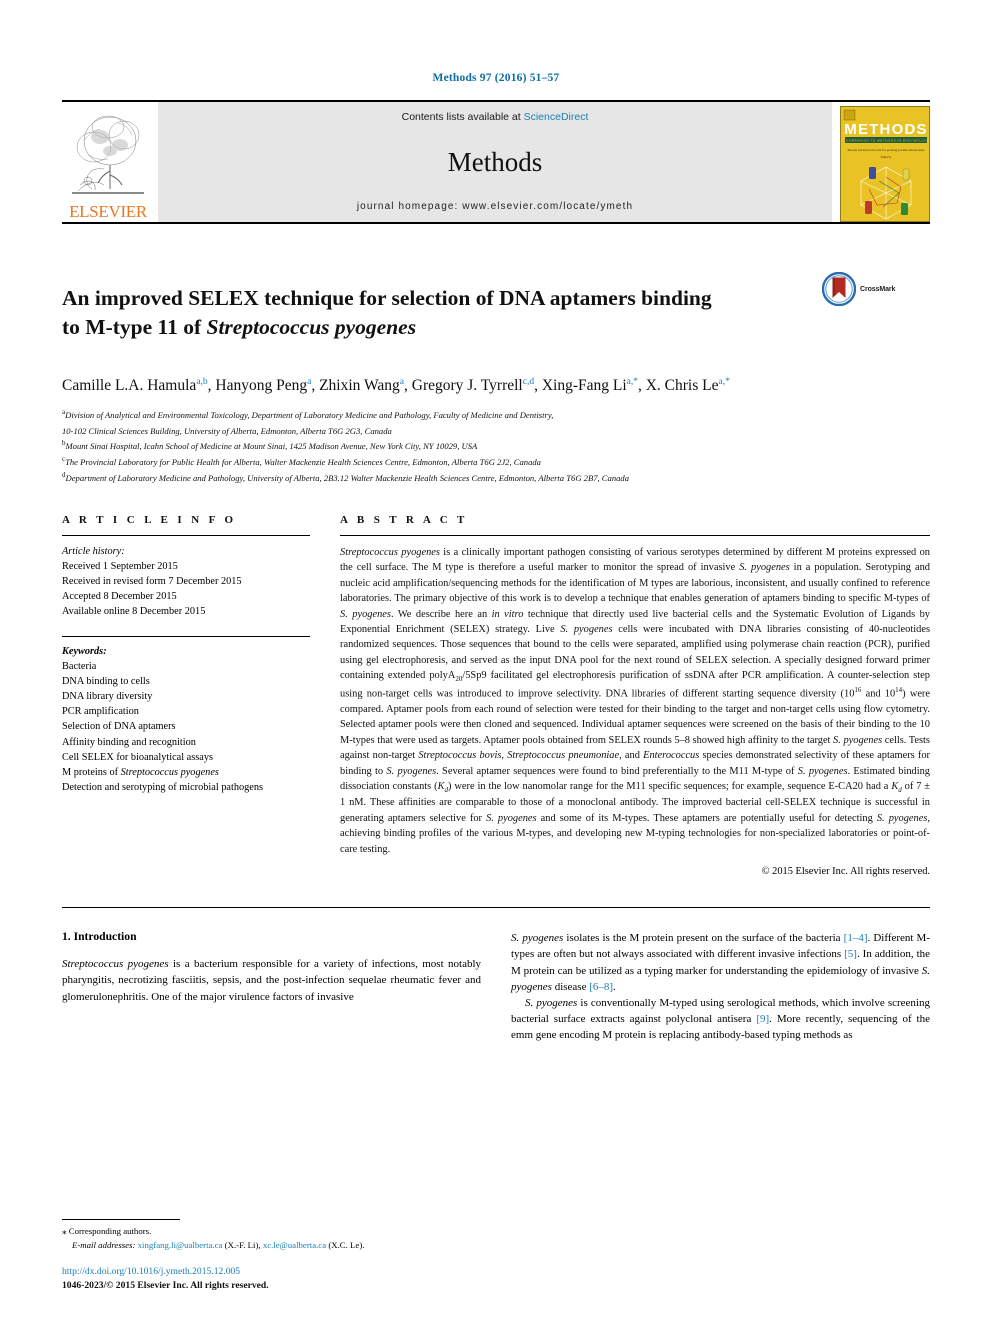  I want to click on abstract-rule, so click(635, 535).